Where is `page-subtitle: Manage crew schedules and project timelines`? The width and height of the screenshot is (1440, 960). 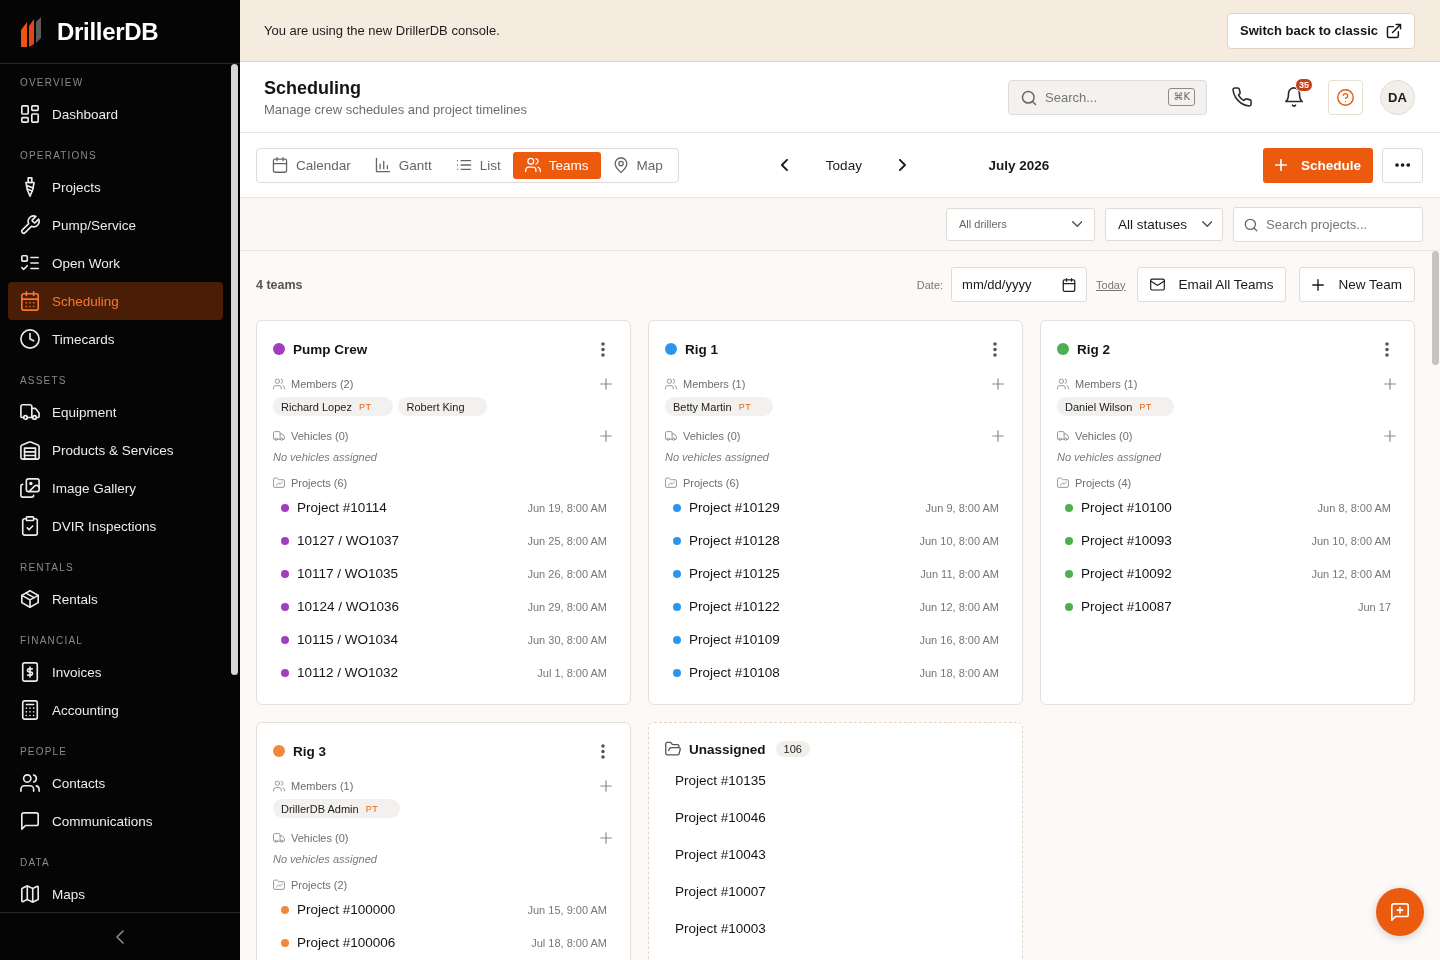
page-subtitle: Manage crew schedules and project timelines is located at coordinates (396, 110).